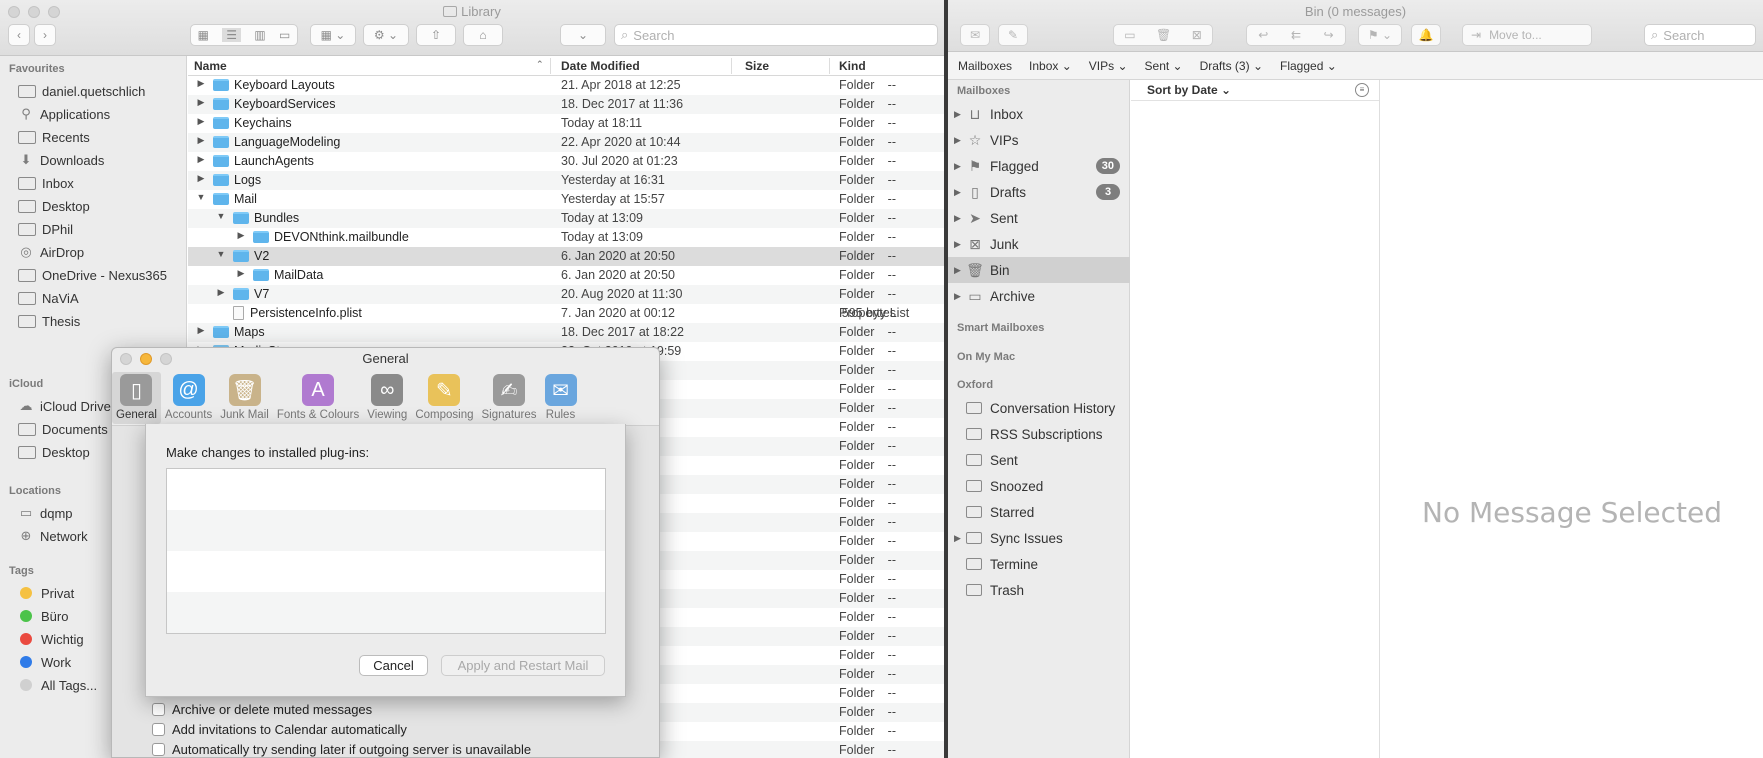 Image resolution: width=1763 pixels, height=758 pixels. Describe the element at coordinates (284, 35) in the screenshot. I see `gallery-view-icon: ▭` at that location.